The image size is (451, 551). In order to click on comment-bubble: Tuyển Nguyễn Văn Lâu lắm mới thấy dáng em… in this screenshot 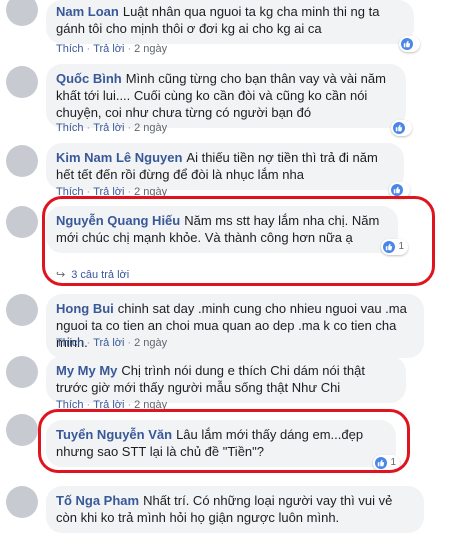, I will do `click(223, 445)`.